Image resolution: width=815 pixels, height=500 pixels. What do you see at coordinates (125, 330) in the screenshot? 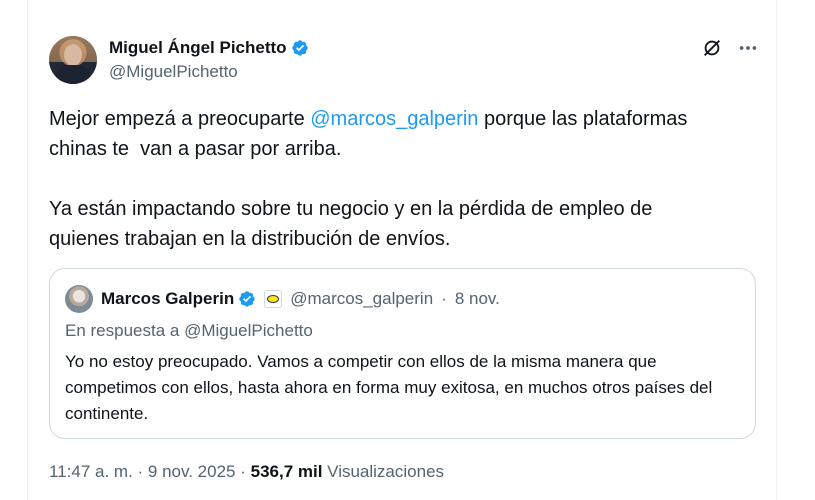
I see `reply-prefix: En respuesta a` at bounding box center [125, 330].